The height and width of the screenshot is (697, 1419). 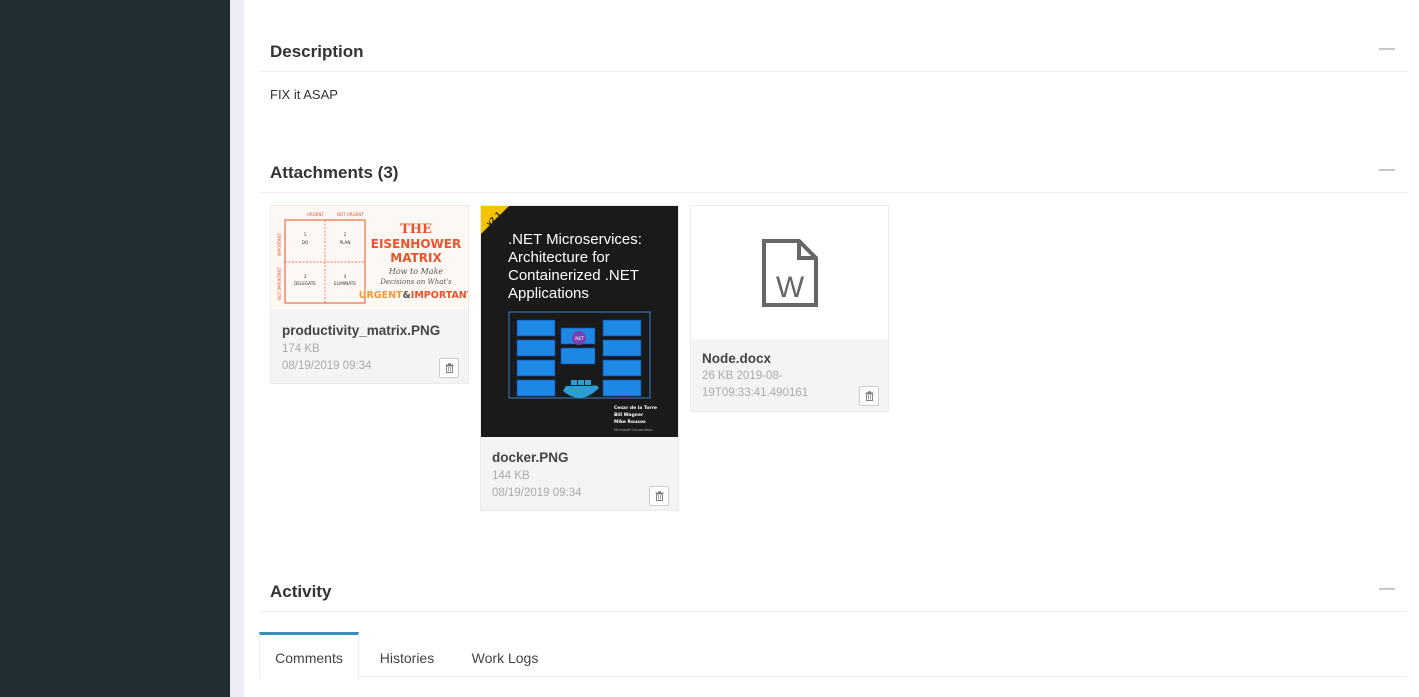 I want to click on svg-text: 1, so click(x=305, y=234).